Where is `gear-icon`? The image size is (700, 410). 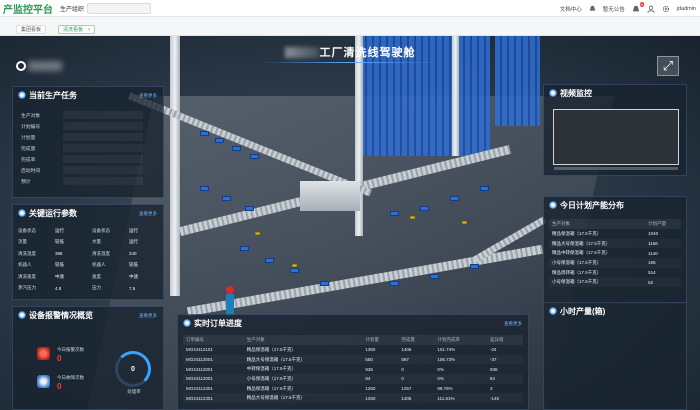 gear-icon is located at coordinates (666, 9).